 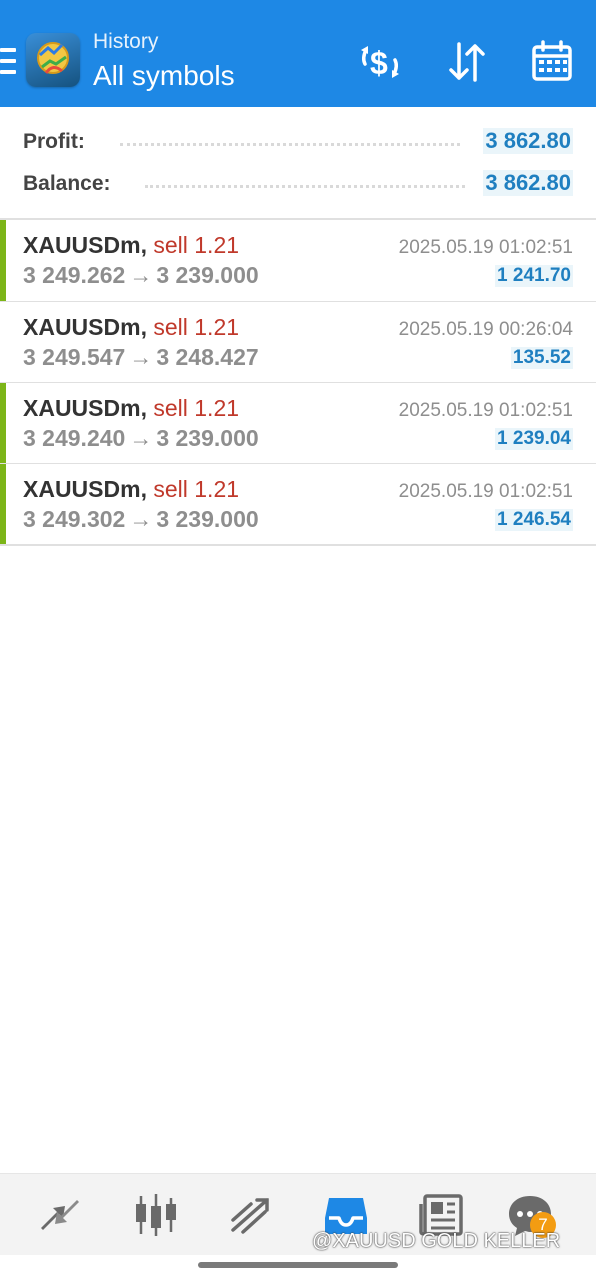 What do you see at coordinates (67, 183) in the screenshot?
I see `balance-label: Balance:` at bounding box center [67, 183].